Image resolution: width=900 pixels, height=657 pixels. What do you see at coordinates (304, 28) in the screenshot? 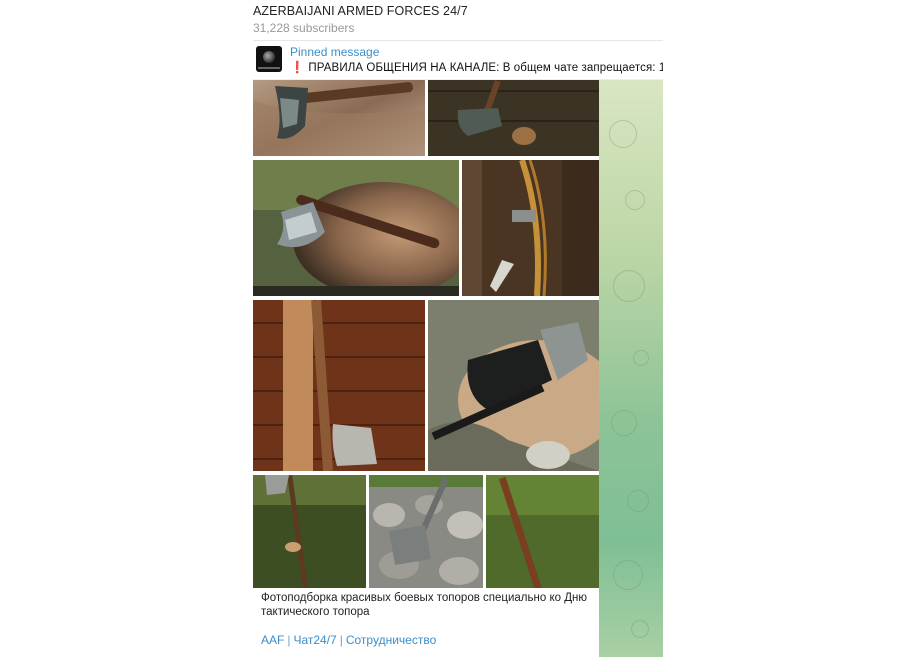
I see `subscriber-count: 31,228 subscribers` at bounding box center [304, 28].